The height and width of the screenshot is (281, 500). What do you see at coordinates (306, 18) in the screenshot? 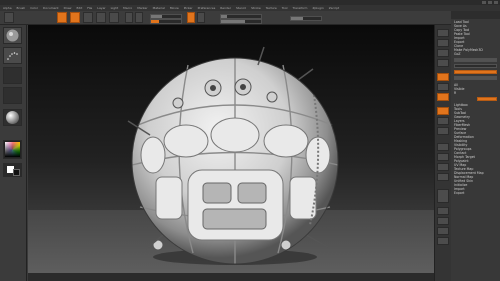
I see `dynamic-slider` at bounding box center [306, 18].